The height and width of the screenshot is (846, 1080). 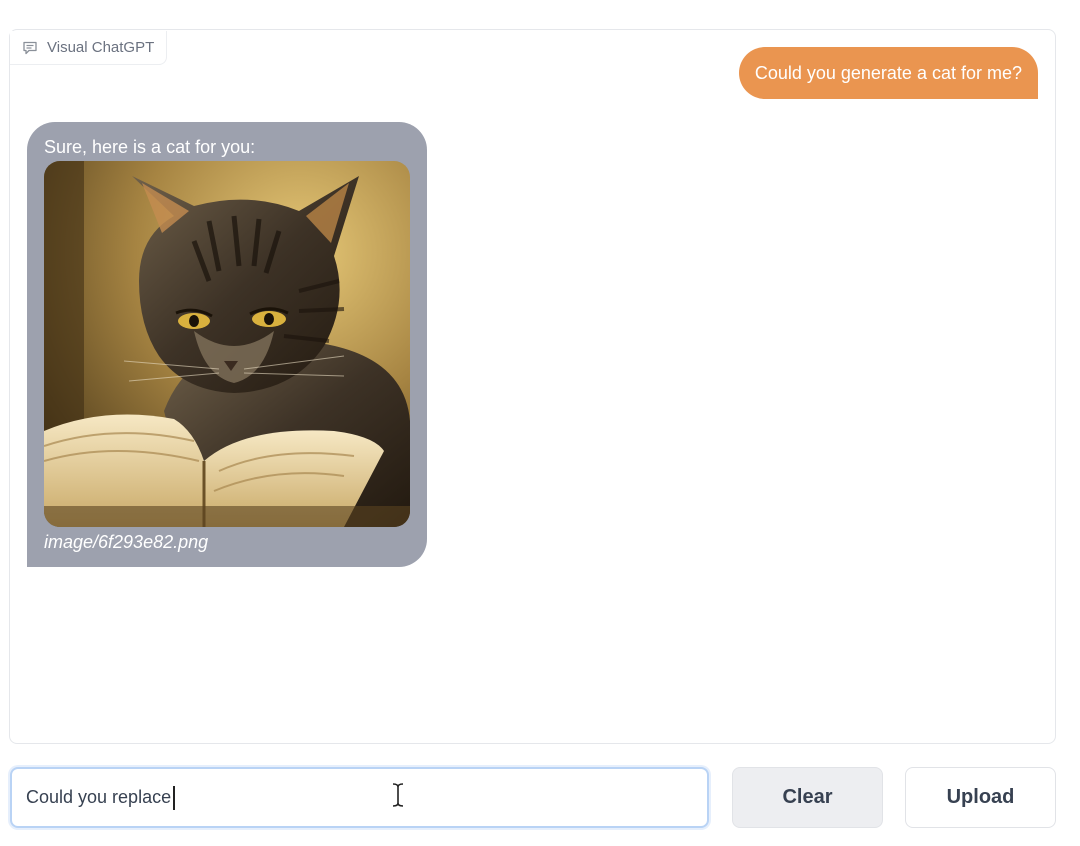 What do you see at coordinates (359, 797) in the screenshot?
I see `message-input: Could you replace` at bounding box center [359, 797].